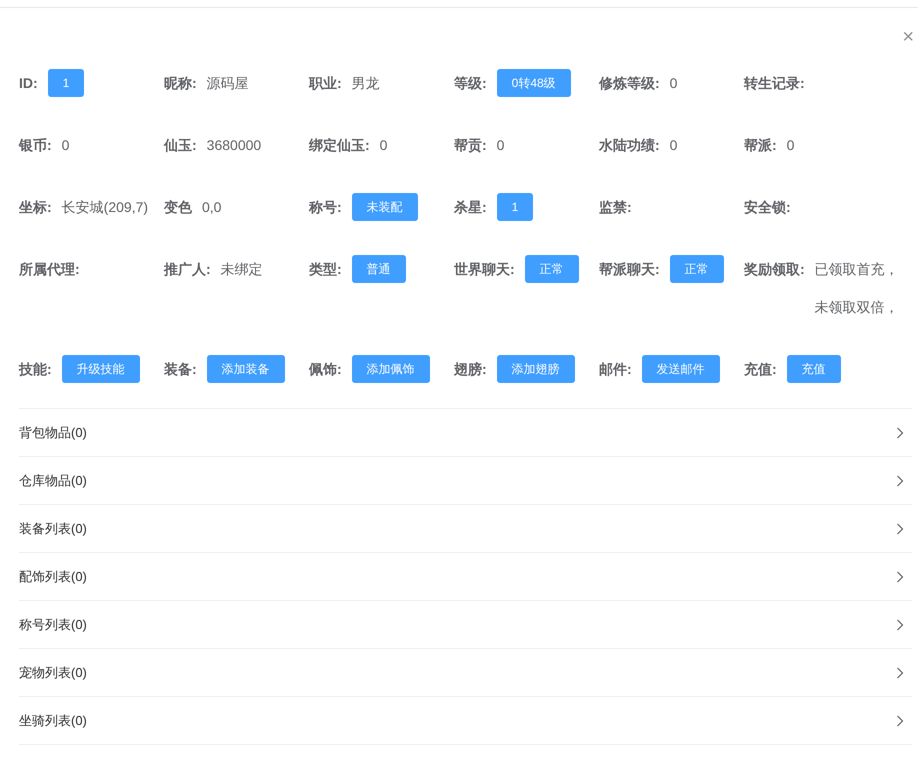 The width and height of the screenshot is (918, 759). What do you see at coordinates (101, 369) in the screenshot?
I see `action-button: 升级技能` at bounding box center [101, 369].